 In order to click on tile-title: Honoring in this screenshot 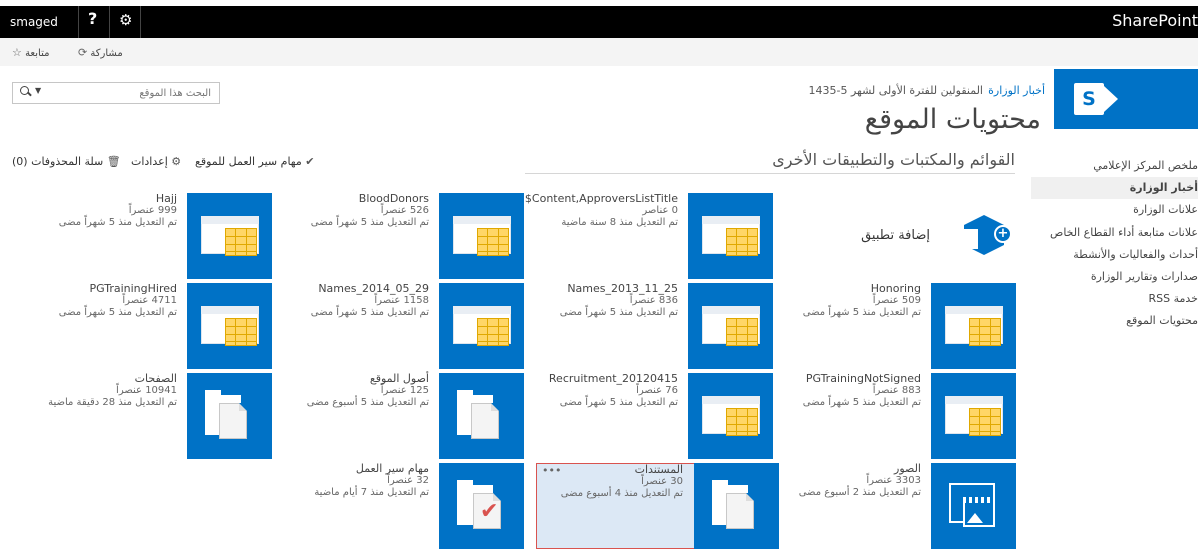, I will do `click(847, 289)`.